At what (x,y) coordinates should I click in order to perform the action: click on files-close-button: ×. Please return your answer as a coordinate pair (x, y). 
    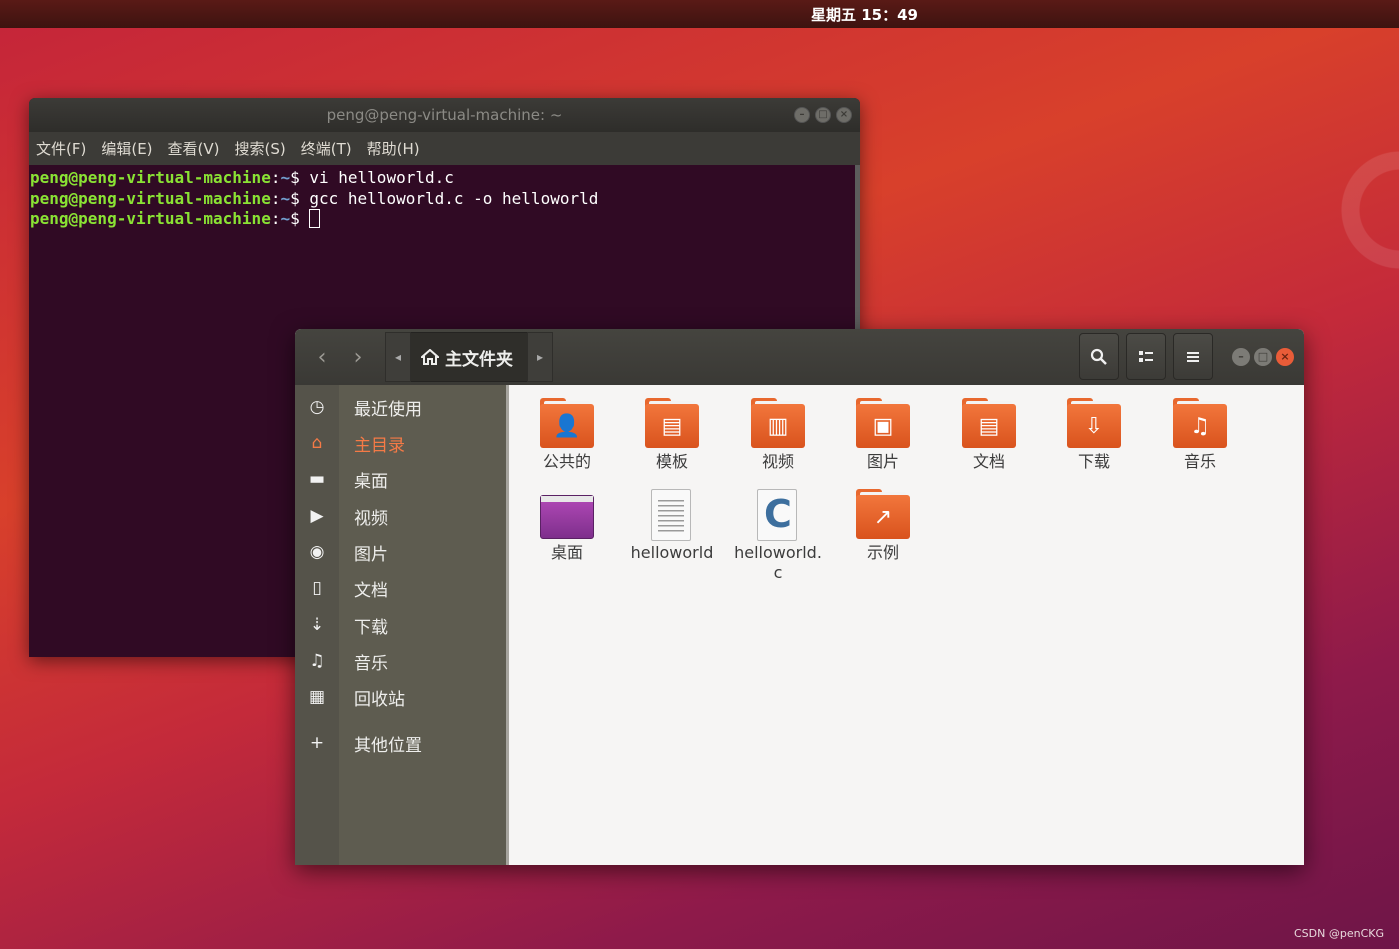
    Looking at the image, I should click on (1285, 357).